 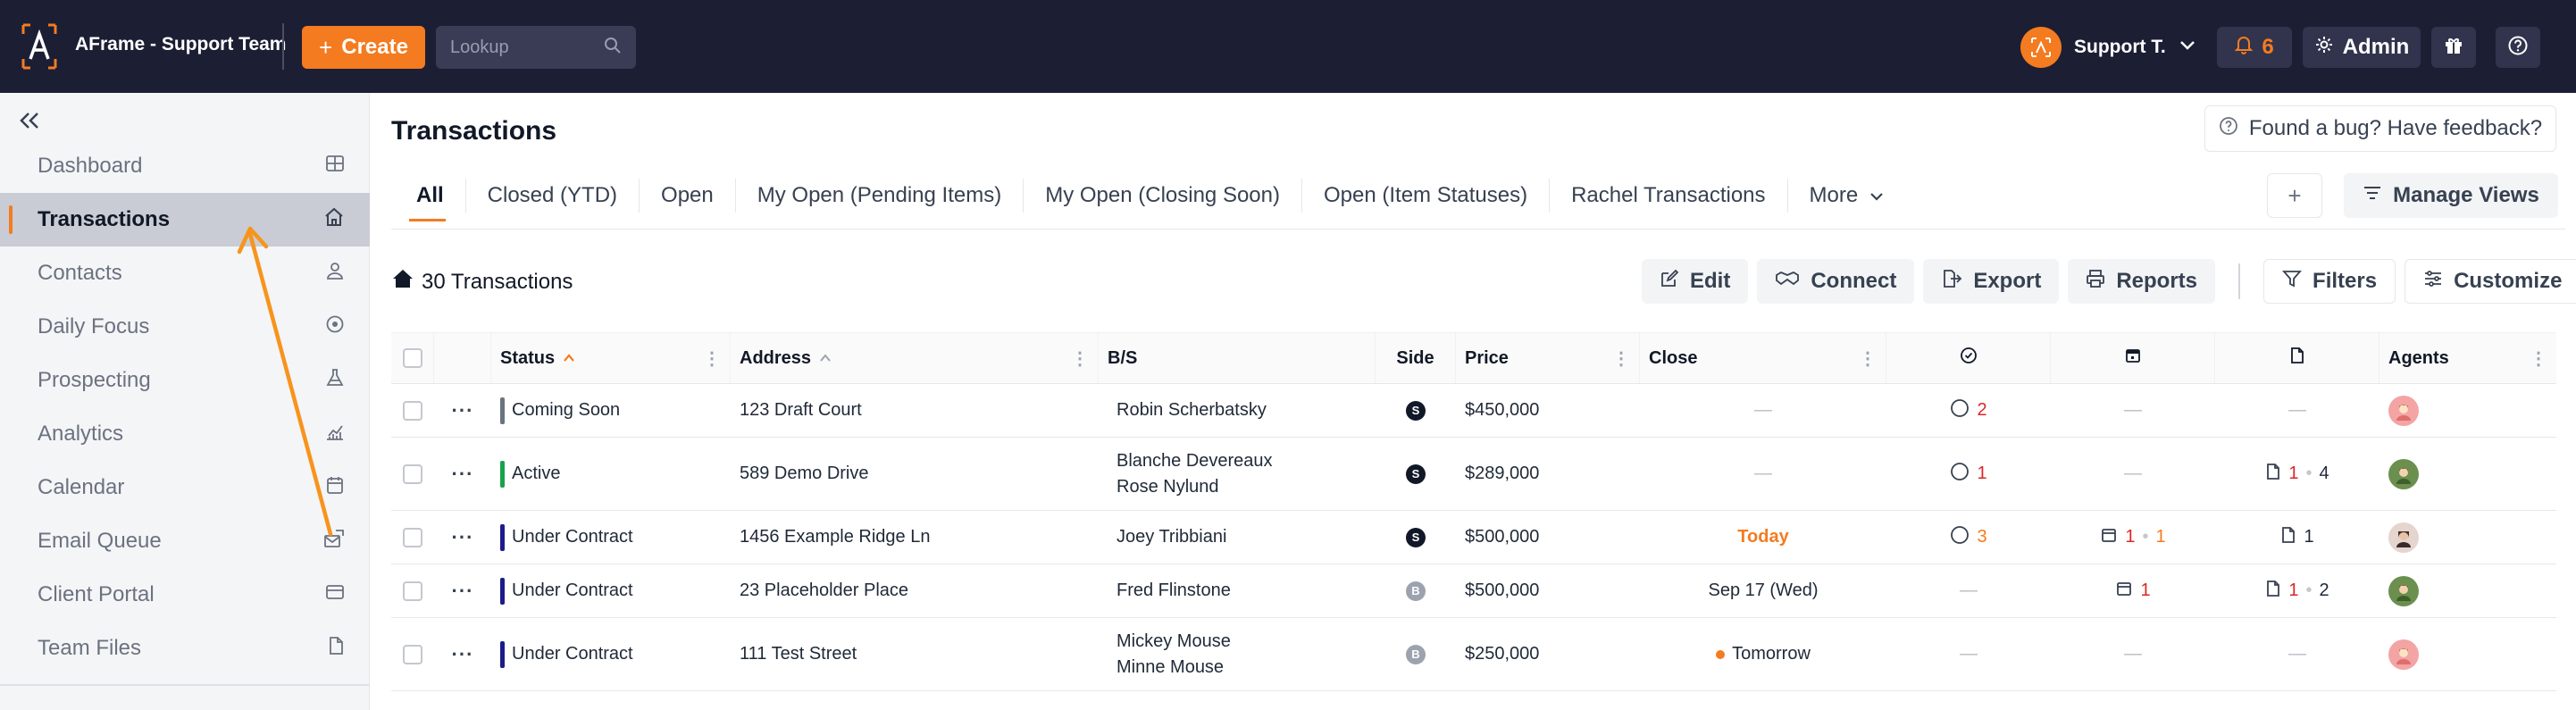 I want to click on price-header: Price ⋮, so click(x=1548, y=358).